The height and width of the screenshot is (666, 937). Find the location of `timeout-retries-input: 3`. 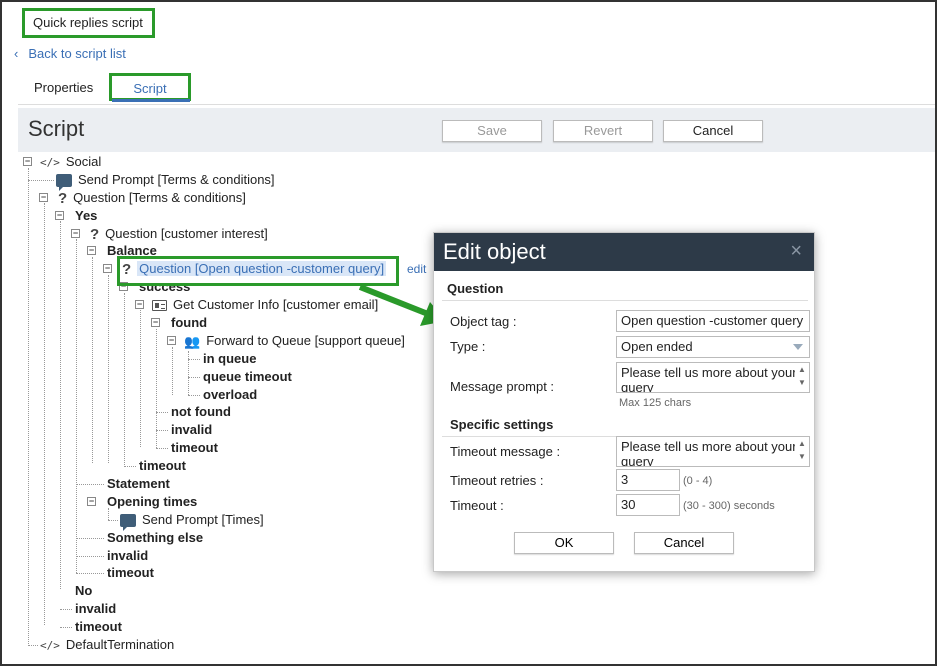

timeout-retries-input: 3 is located at coordinates (648, 480).